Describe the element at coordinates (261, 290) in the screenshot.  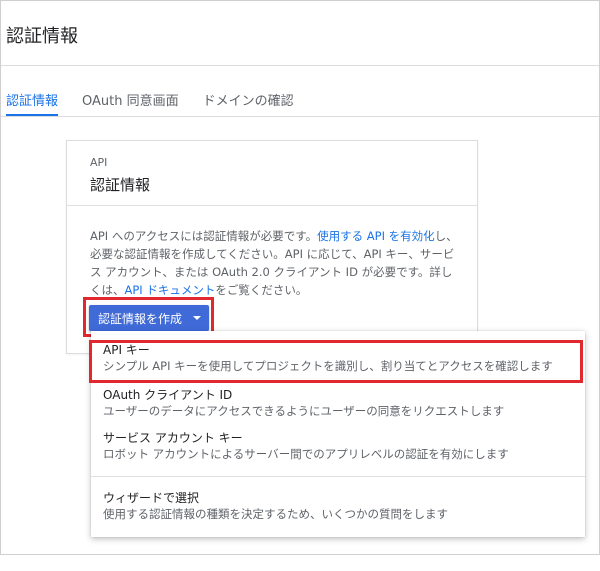
I see `description-text-3: をご覧ください。` at that location.